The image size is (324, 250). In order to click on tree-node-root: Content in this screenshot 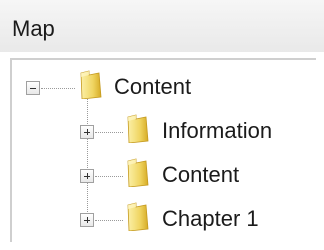, I will do `click(162, 87)`.